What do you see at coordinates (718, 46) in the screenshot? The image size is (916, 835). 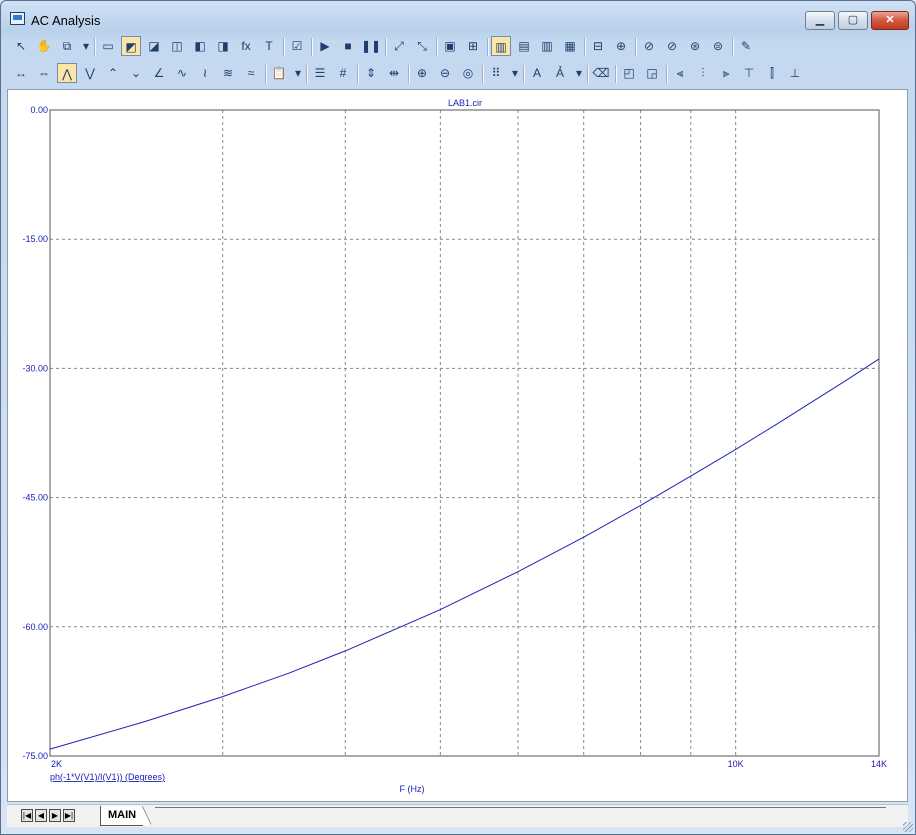 I see `probe-icon-4: ⊜` at bounding box center [718, 46].